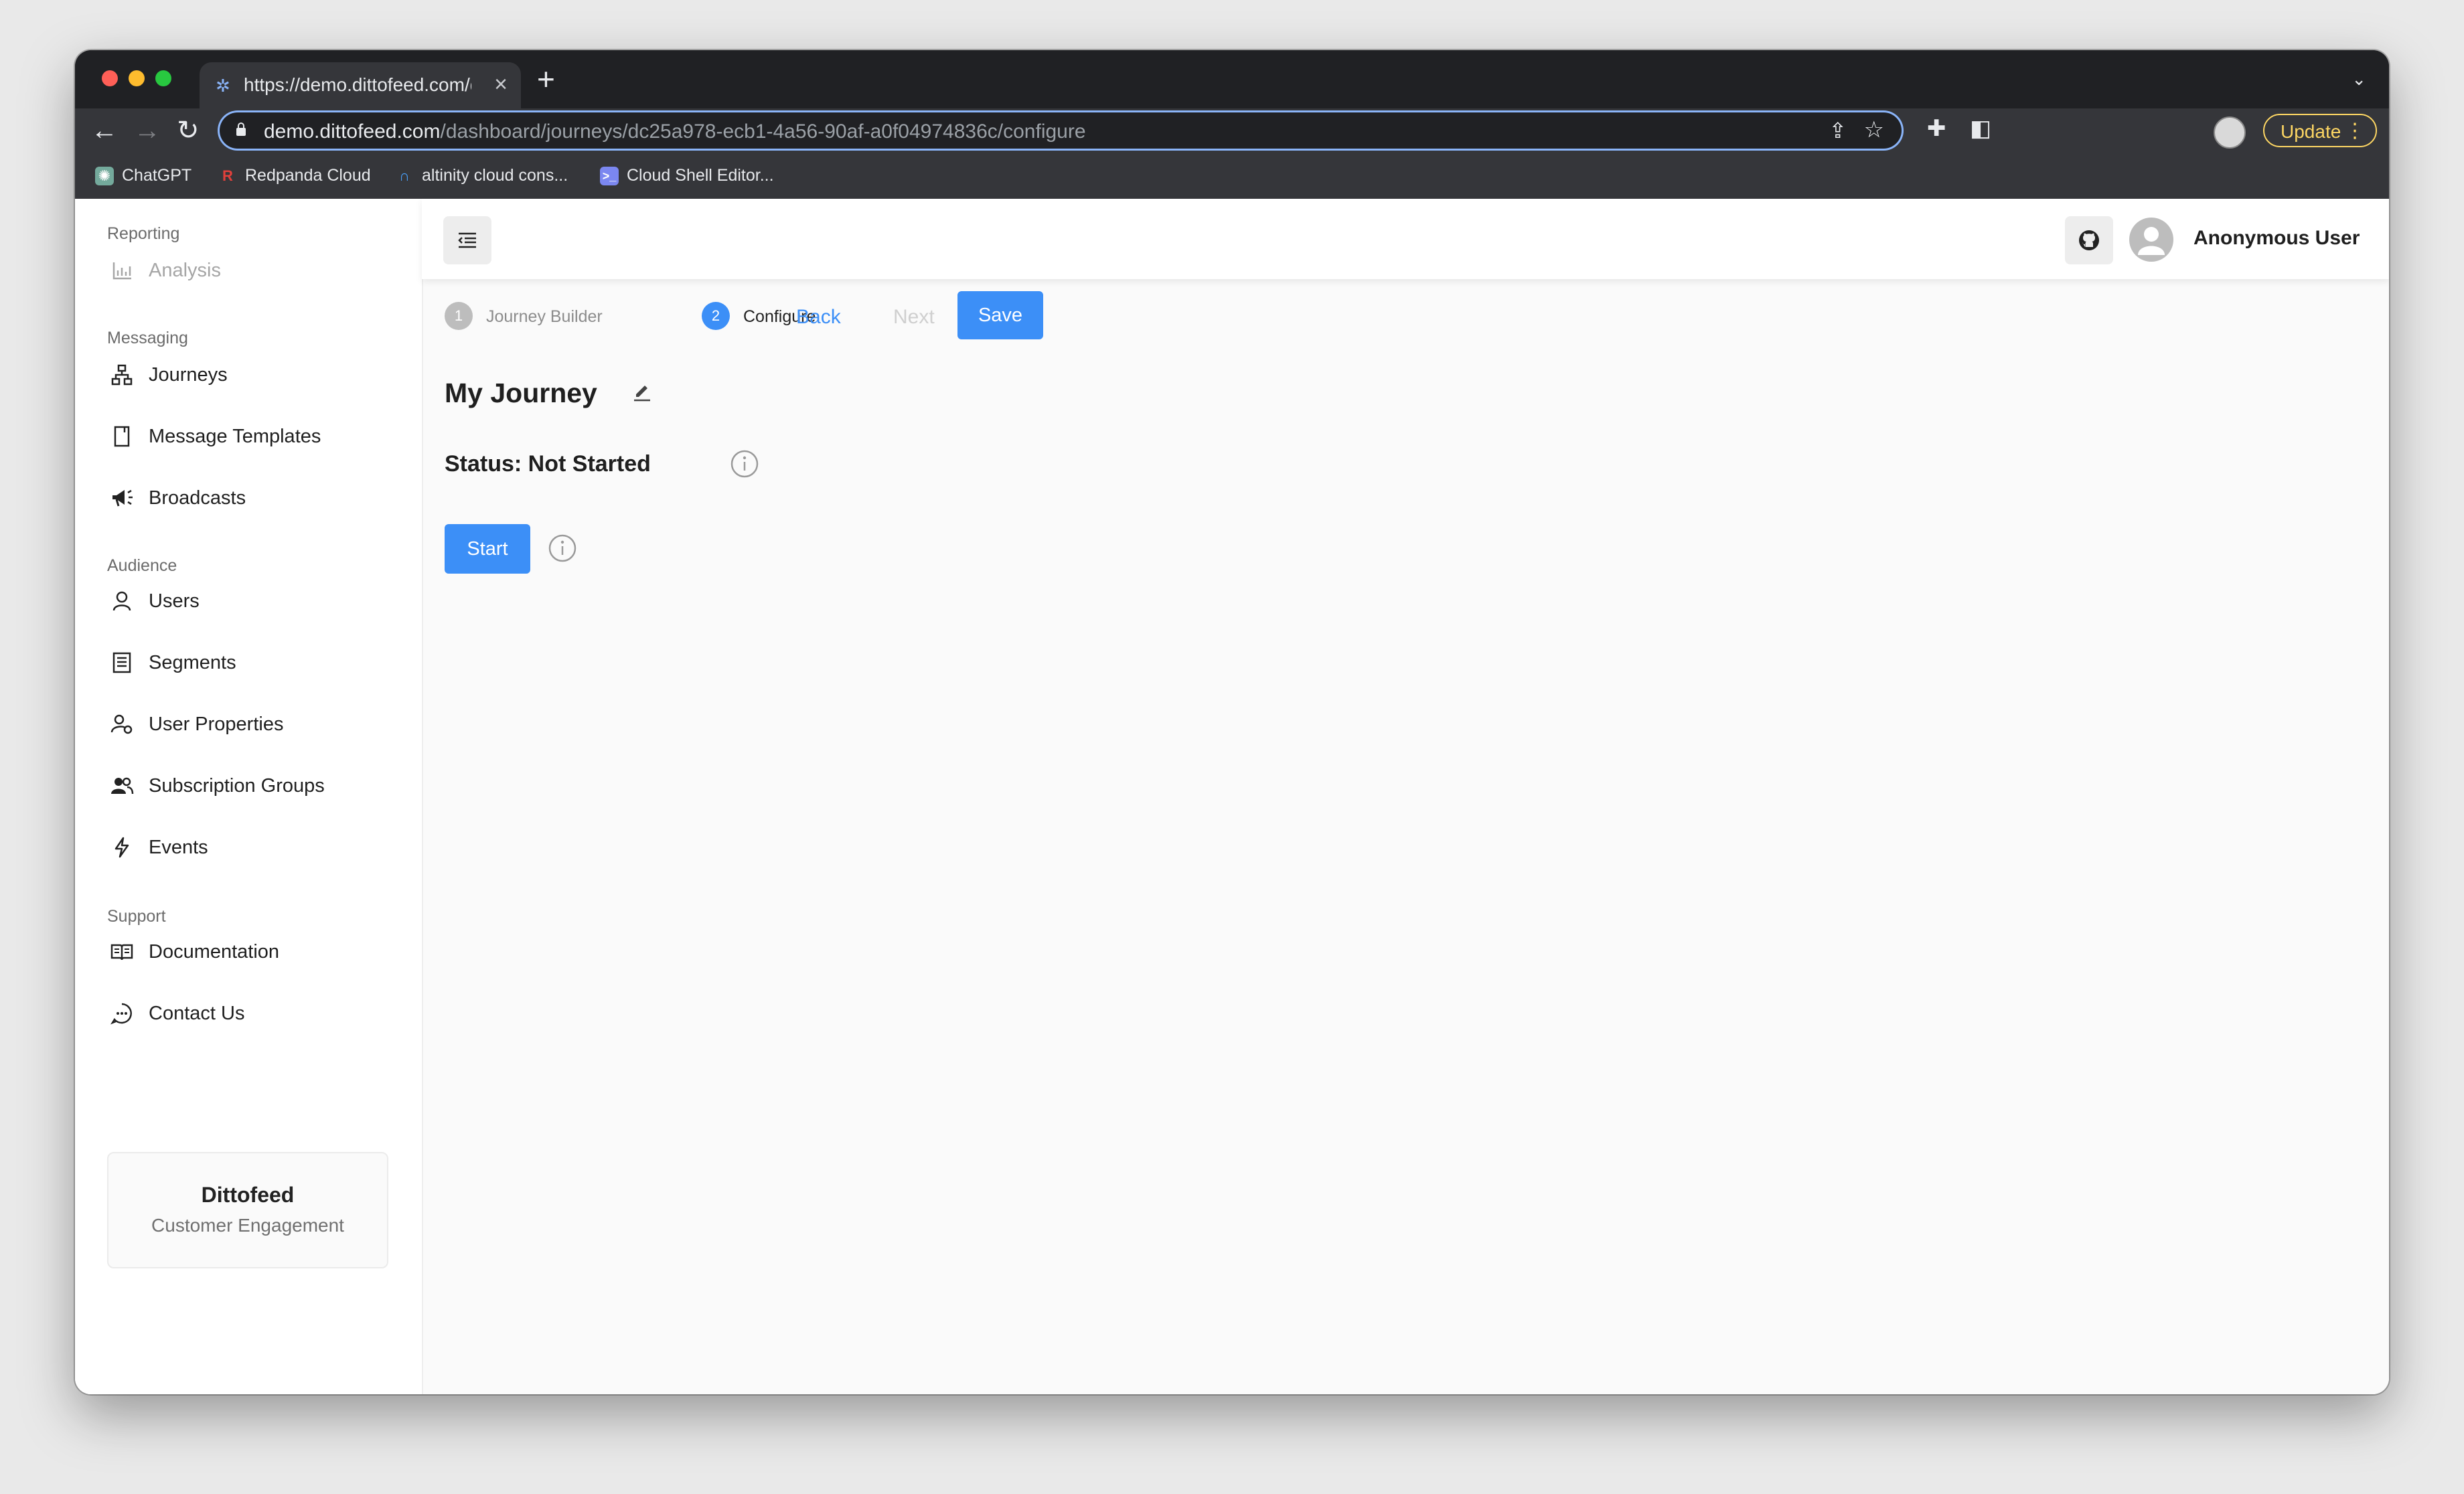 The image size is (2464, 1494). What do you see at coordinates (487, 549) in the screenshot?
I see `start-button: Start` at bounding box center [487, 549].